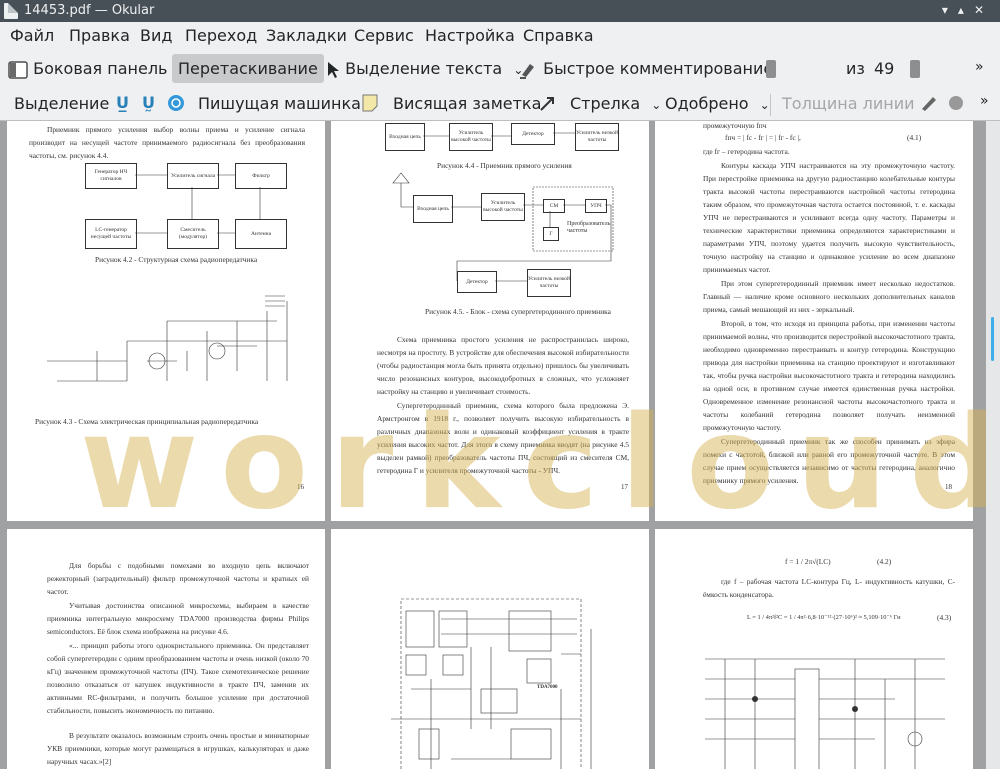 This screenshot has width=1000, height=769. I want to click on vertical-scrollbar, so click(993, 445).